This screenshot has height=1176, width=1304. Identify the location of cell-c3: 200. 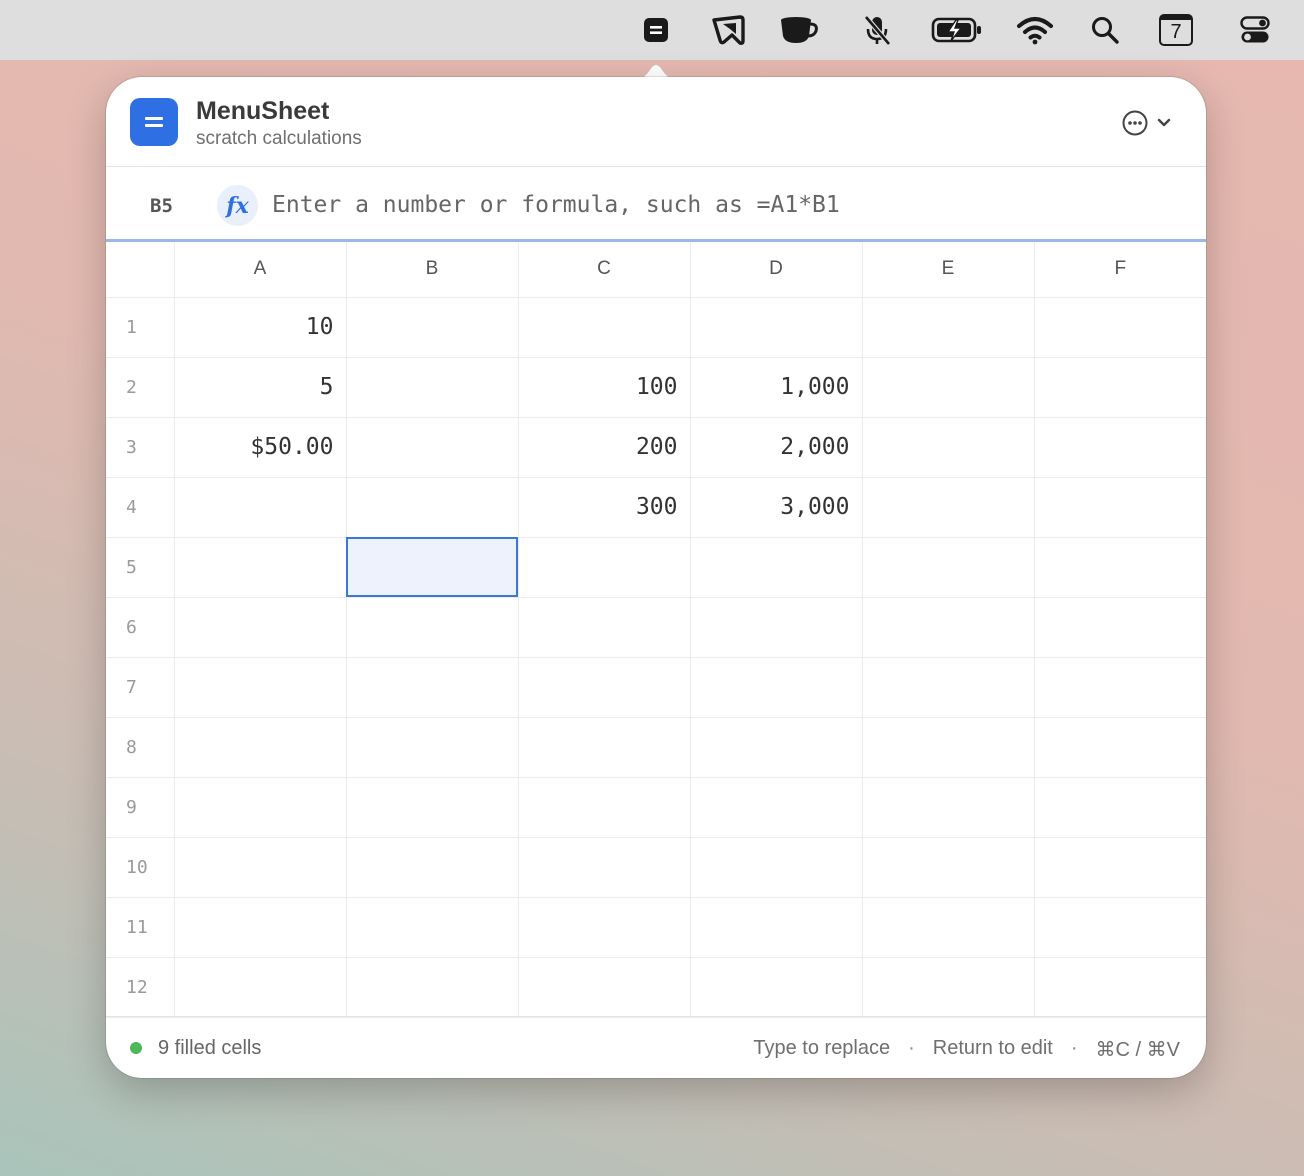
(604, 447).